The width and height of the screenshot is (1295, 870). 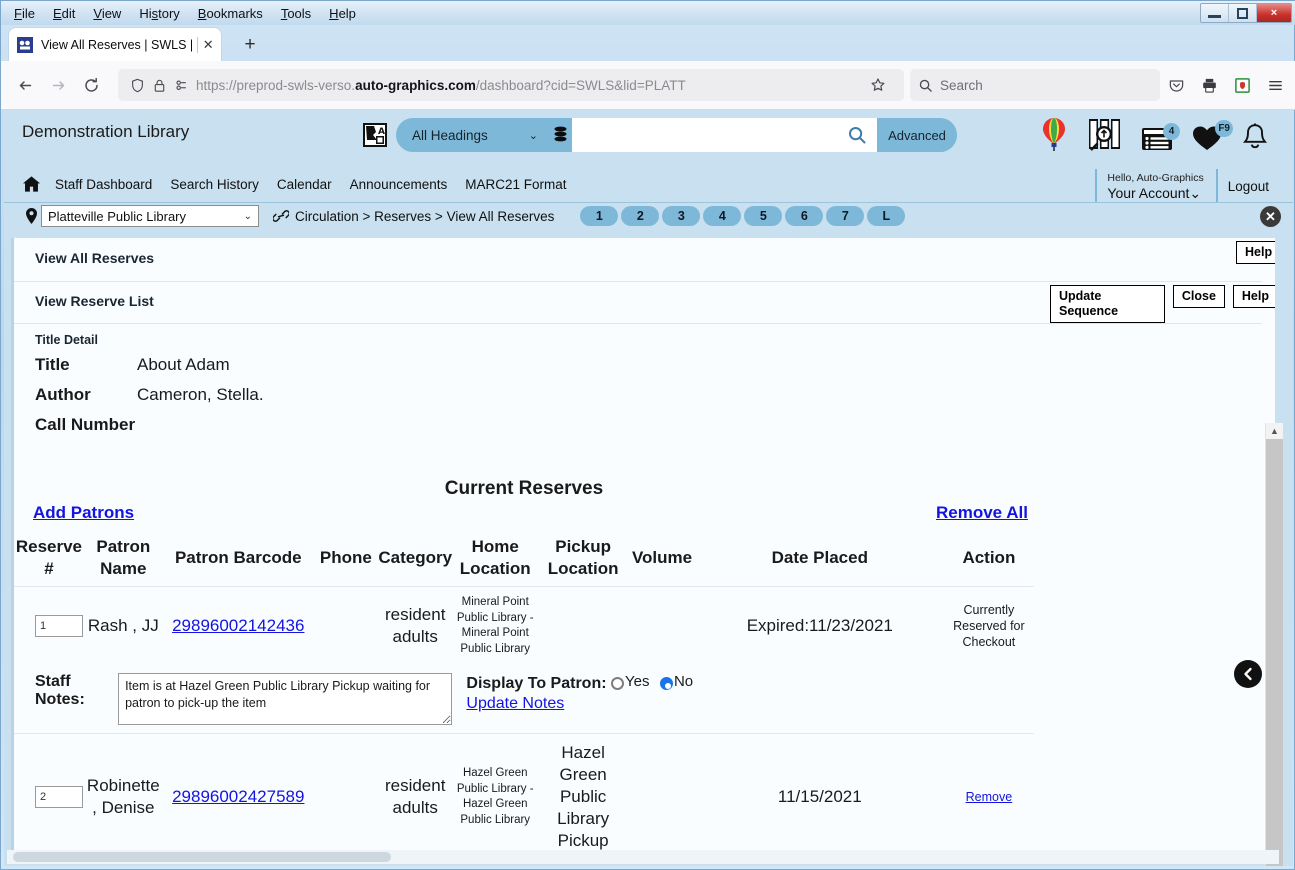 What do you see at coordinates (640, 216) in the screenshot?
I see `page-pill-2: 2` at bounding box center [640, 216].